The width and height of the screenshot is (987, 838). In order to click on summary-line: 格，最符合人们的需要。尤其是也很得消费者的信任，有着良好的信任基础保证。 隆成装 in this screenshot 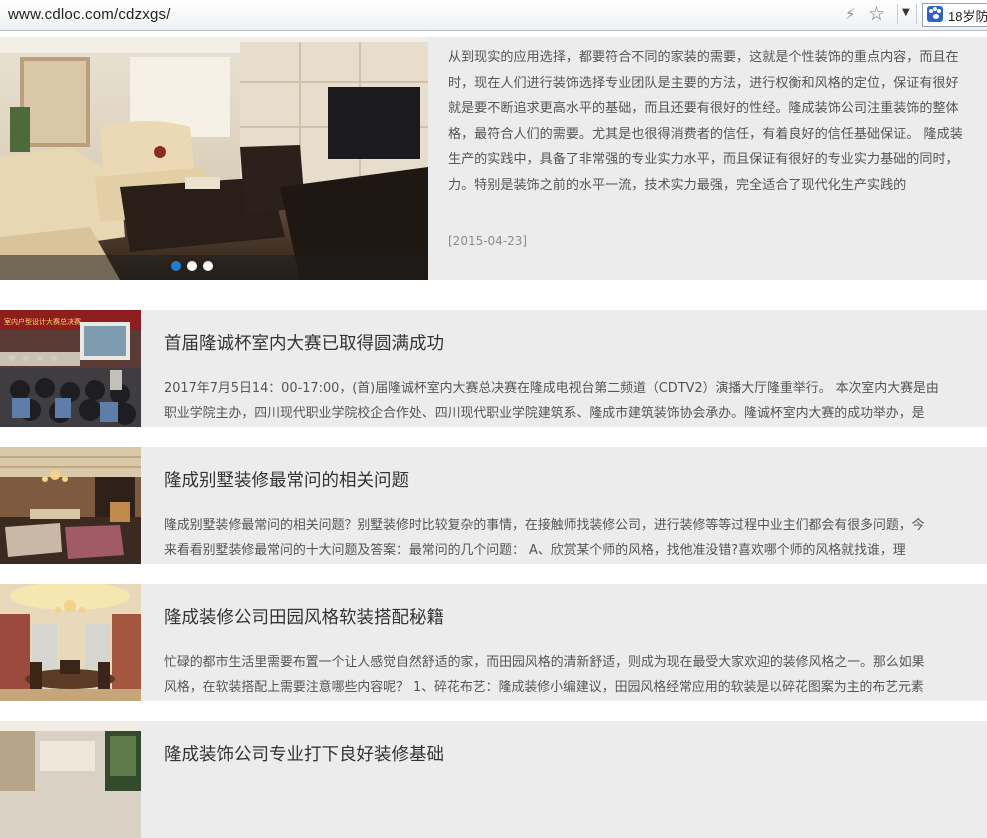, I will do `click(705, 134)`.